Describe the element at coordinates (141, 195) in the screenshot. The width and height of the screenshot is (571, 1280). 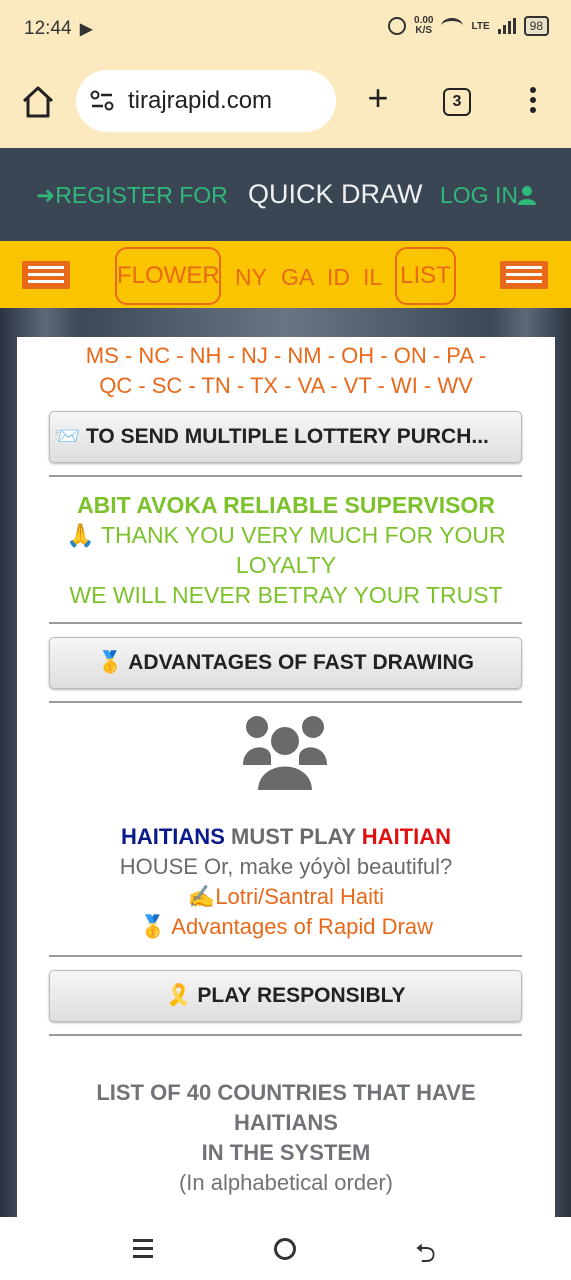
I see `register-label: REGISTER FOR` at that location.